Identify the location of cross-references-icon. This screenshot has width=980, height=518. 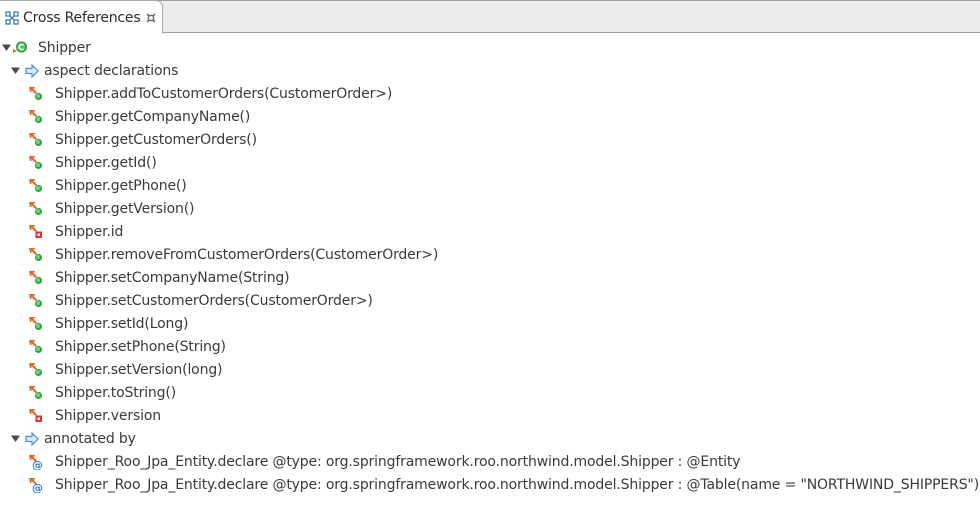
(12, 17).